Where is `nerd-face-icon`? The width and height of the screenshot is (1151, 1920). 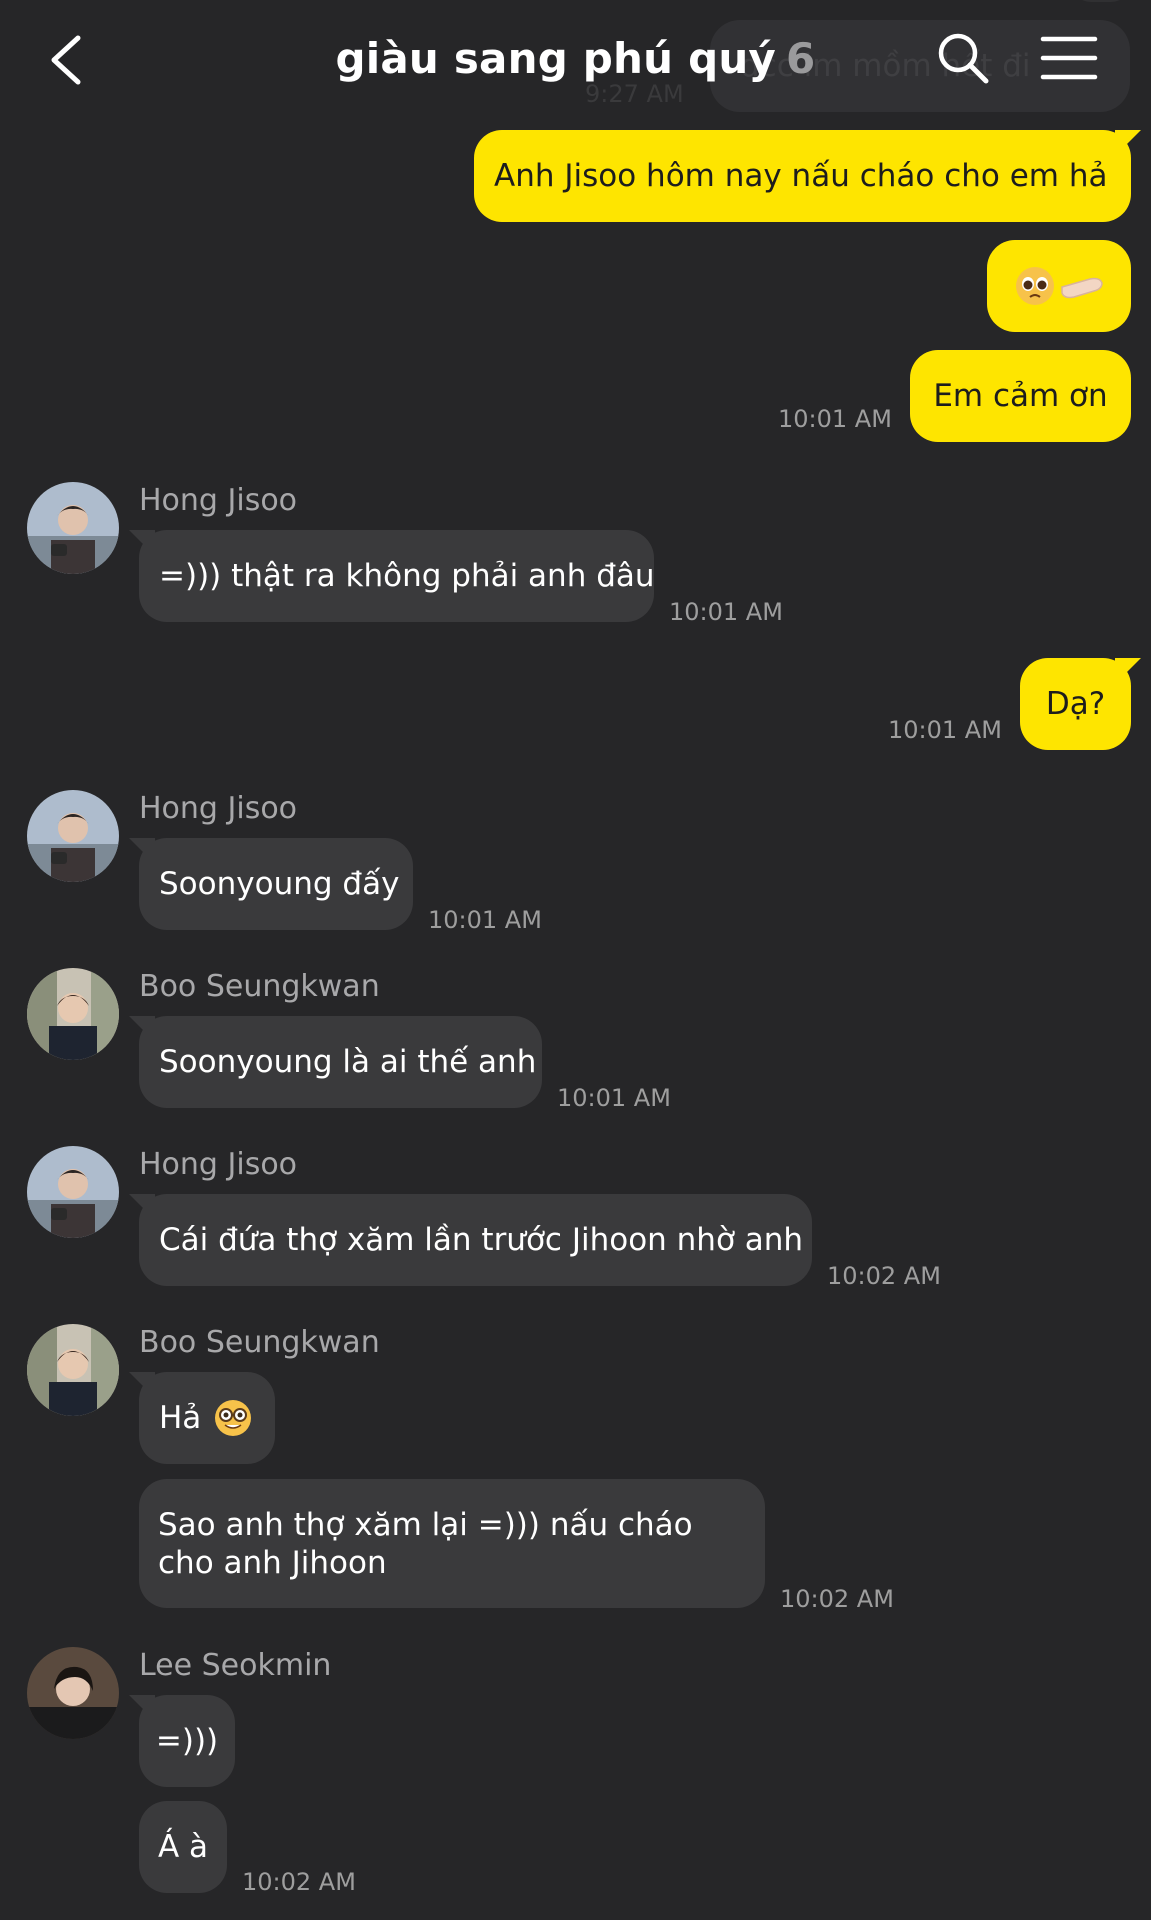
nerd-face-icon is located at coordinates (233, 1418).